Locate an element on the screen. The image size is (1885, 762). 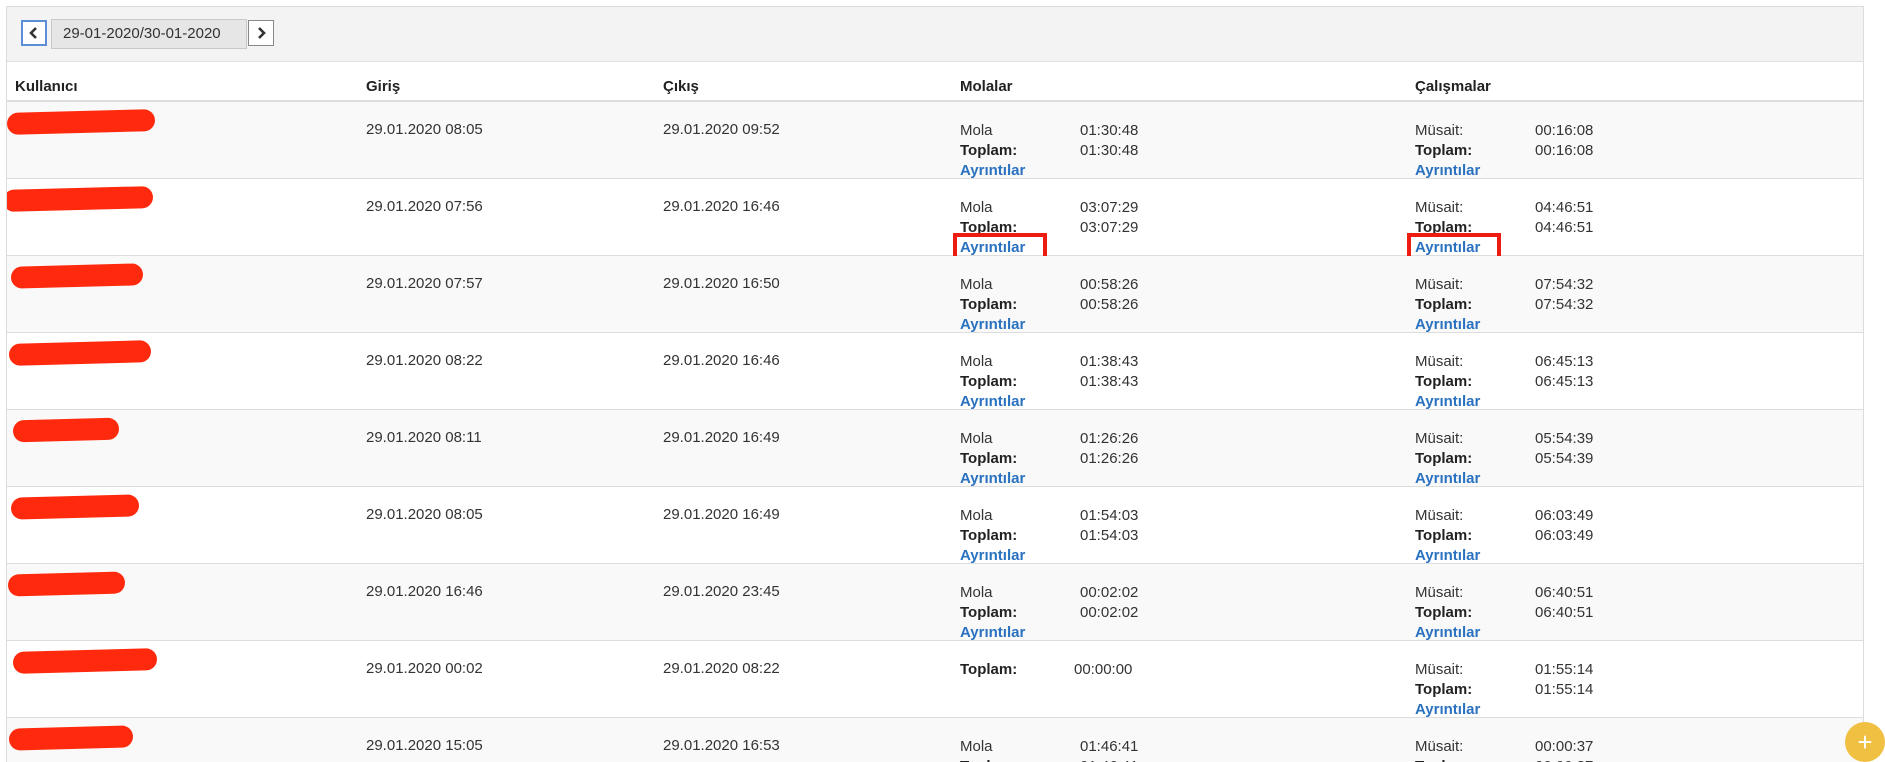
work-total-value: 06:03:49 is located at coordinates (1564, 535).